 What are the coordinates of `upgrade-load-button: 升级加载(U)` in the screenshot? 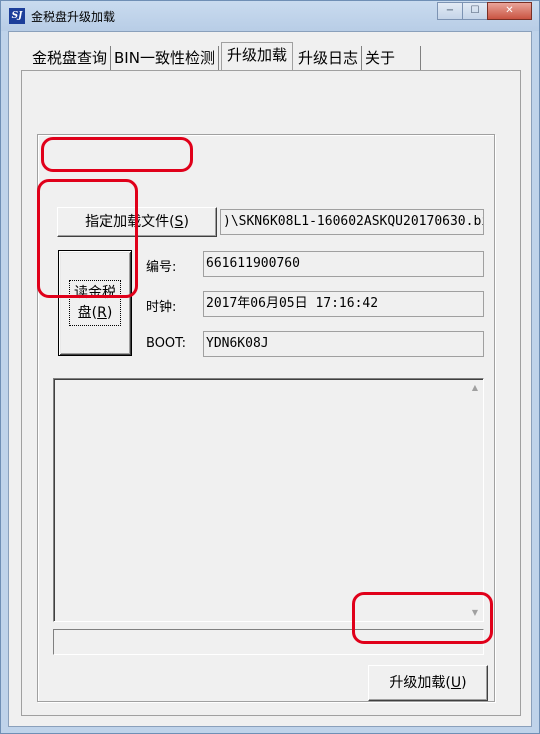 It's located at (428, 683).